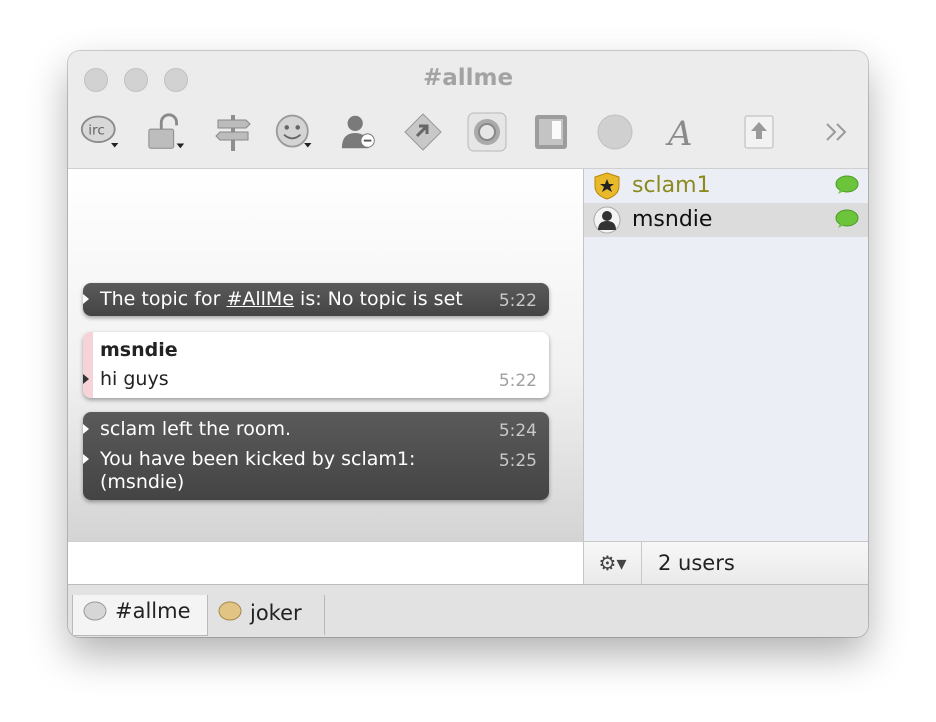 The width and height of the screenshot is (936, 722). I want to click on user-row: msndie, so click(726, 220).